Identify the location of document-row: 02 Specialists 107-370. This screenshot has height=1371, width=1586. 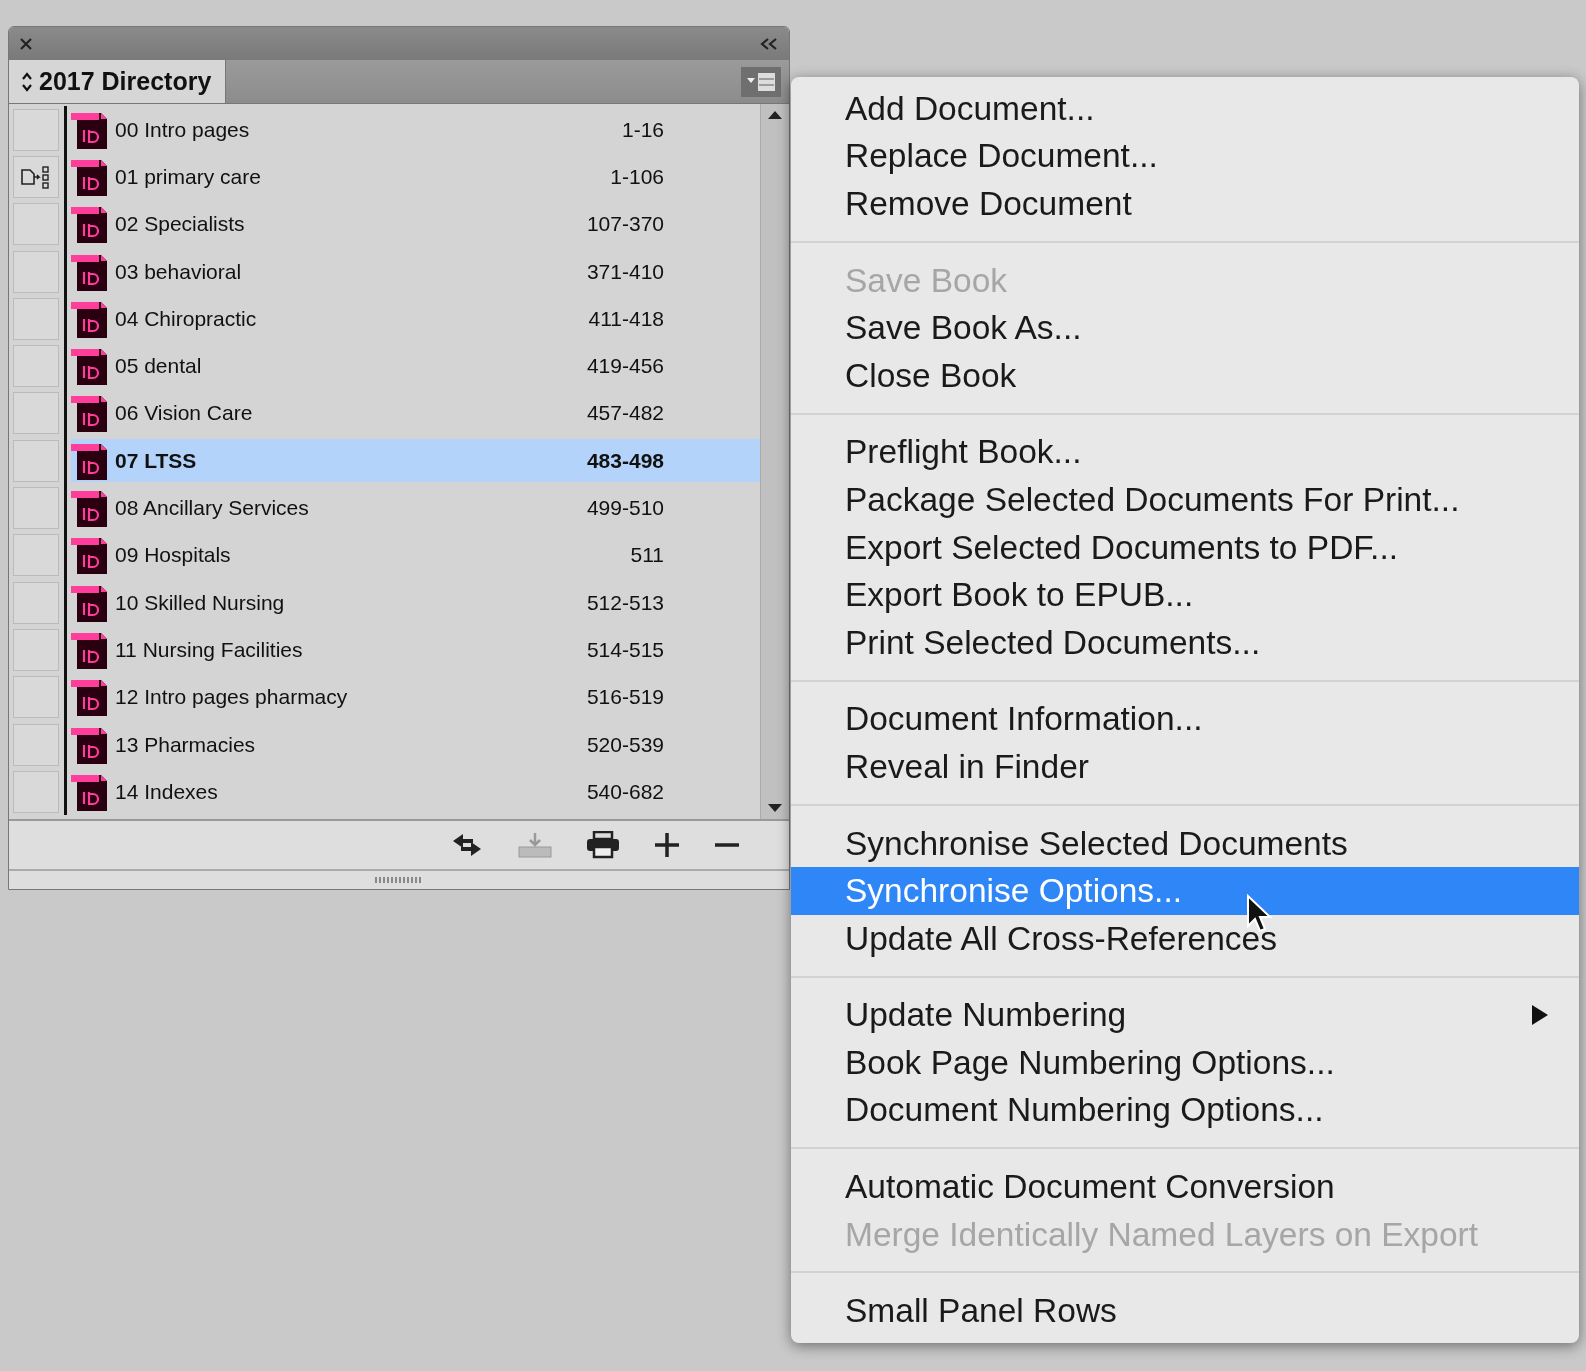
(415, 224).